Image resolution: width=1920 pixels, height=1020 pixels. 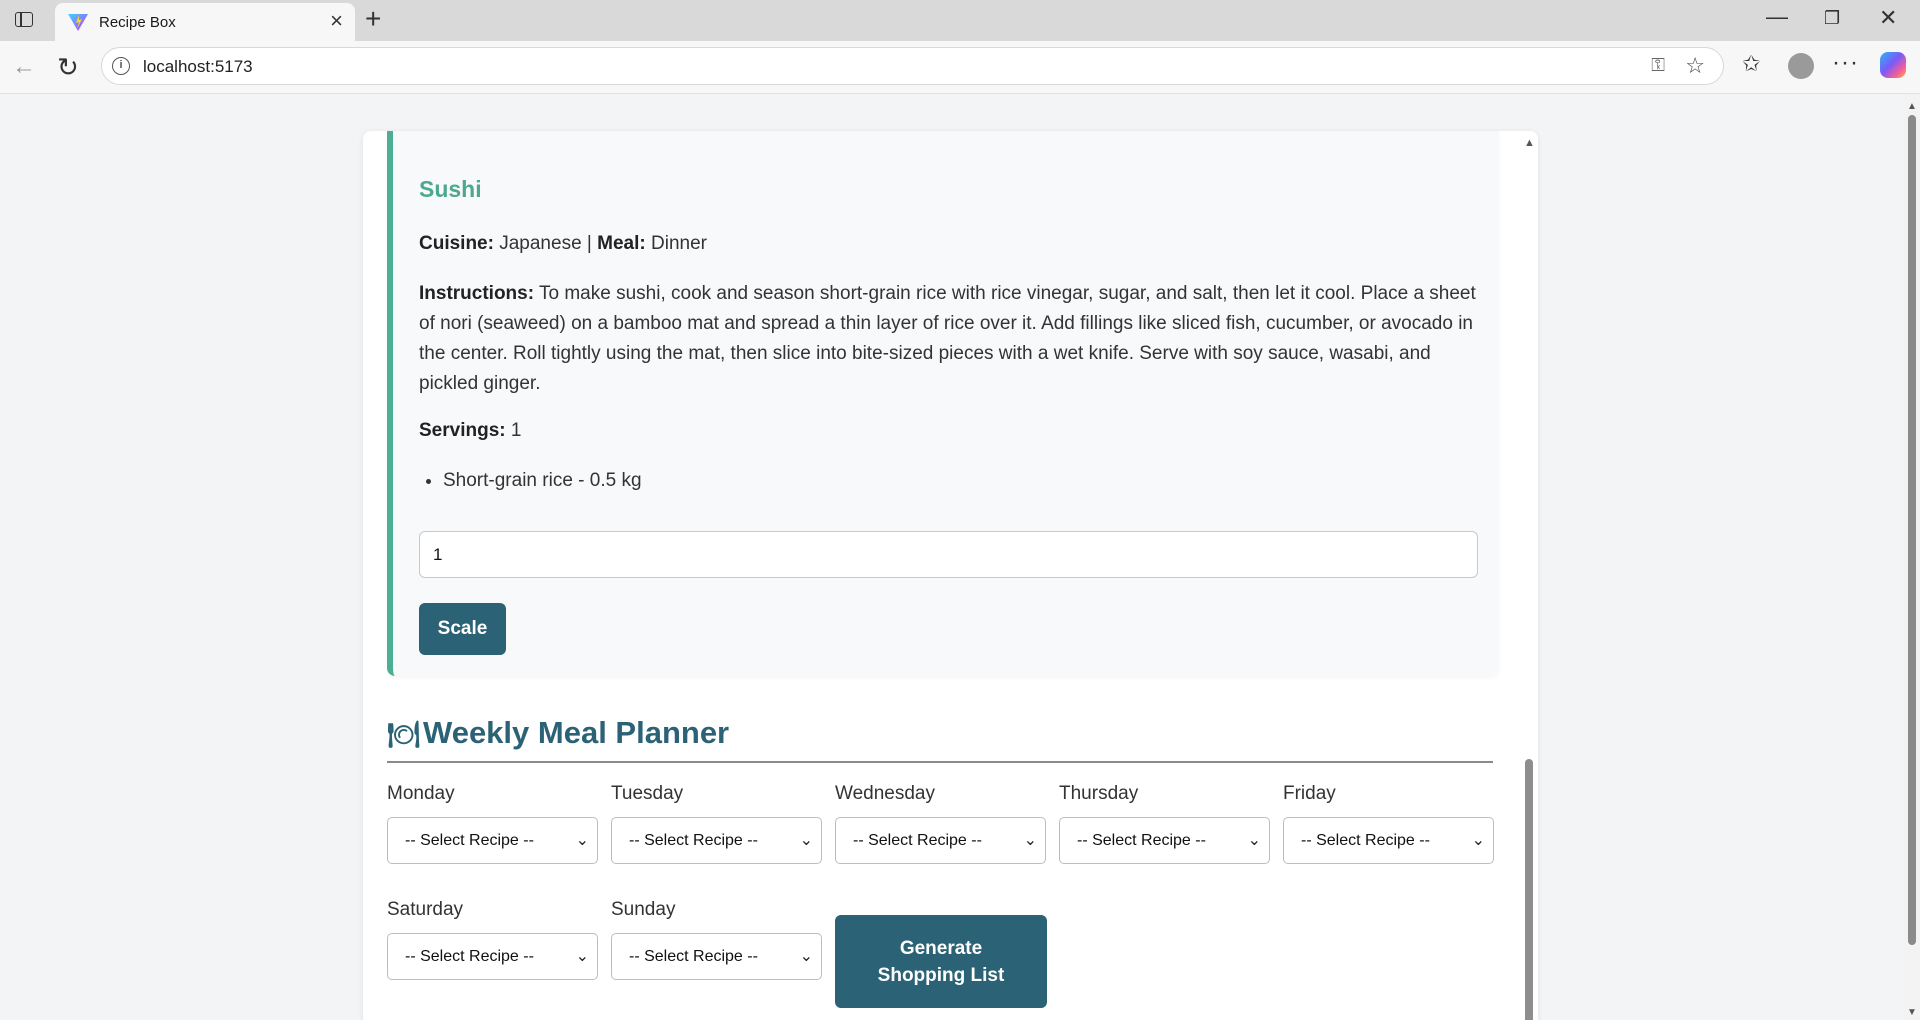 I want to click on address-bar: i localhost:5173 ⚿ ☆, so click(x=912, y=66).